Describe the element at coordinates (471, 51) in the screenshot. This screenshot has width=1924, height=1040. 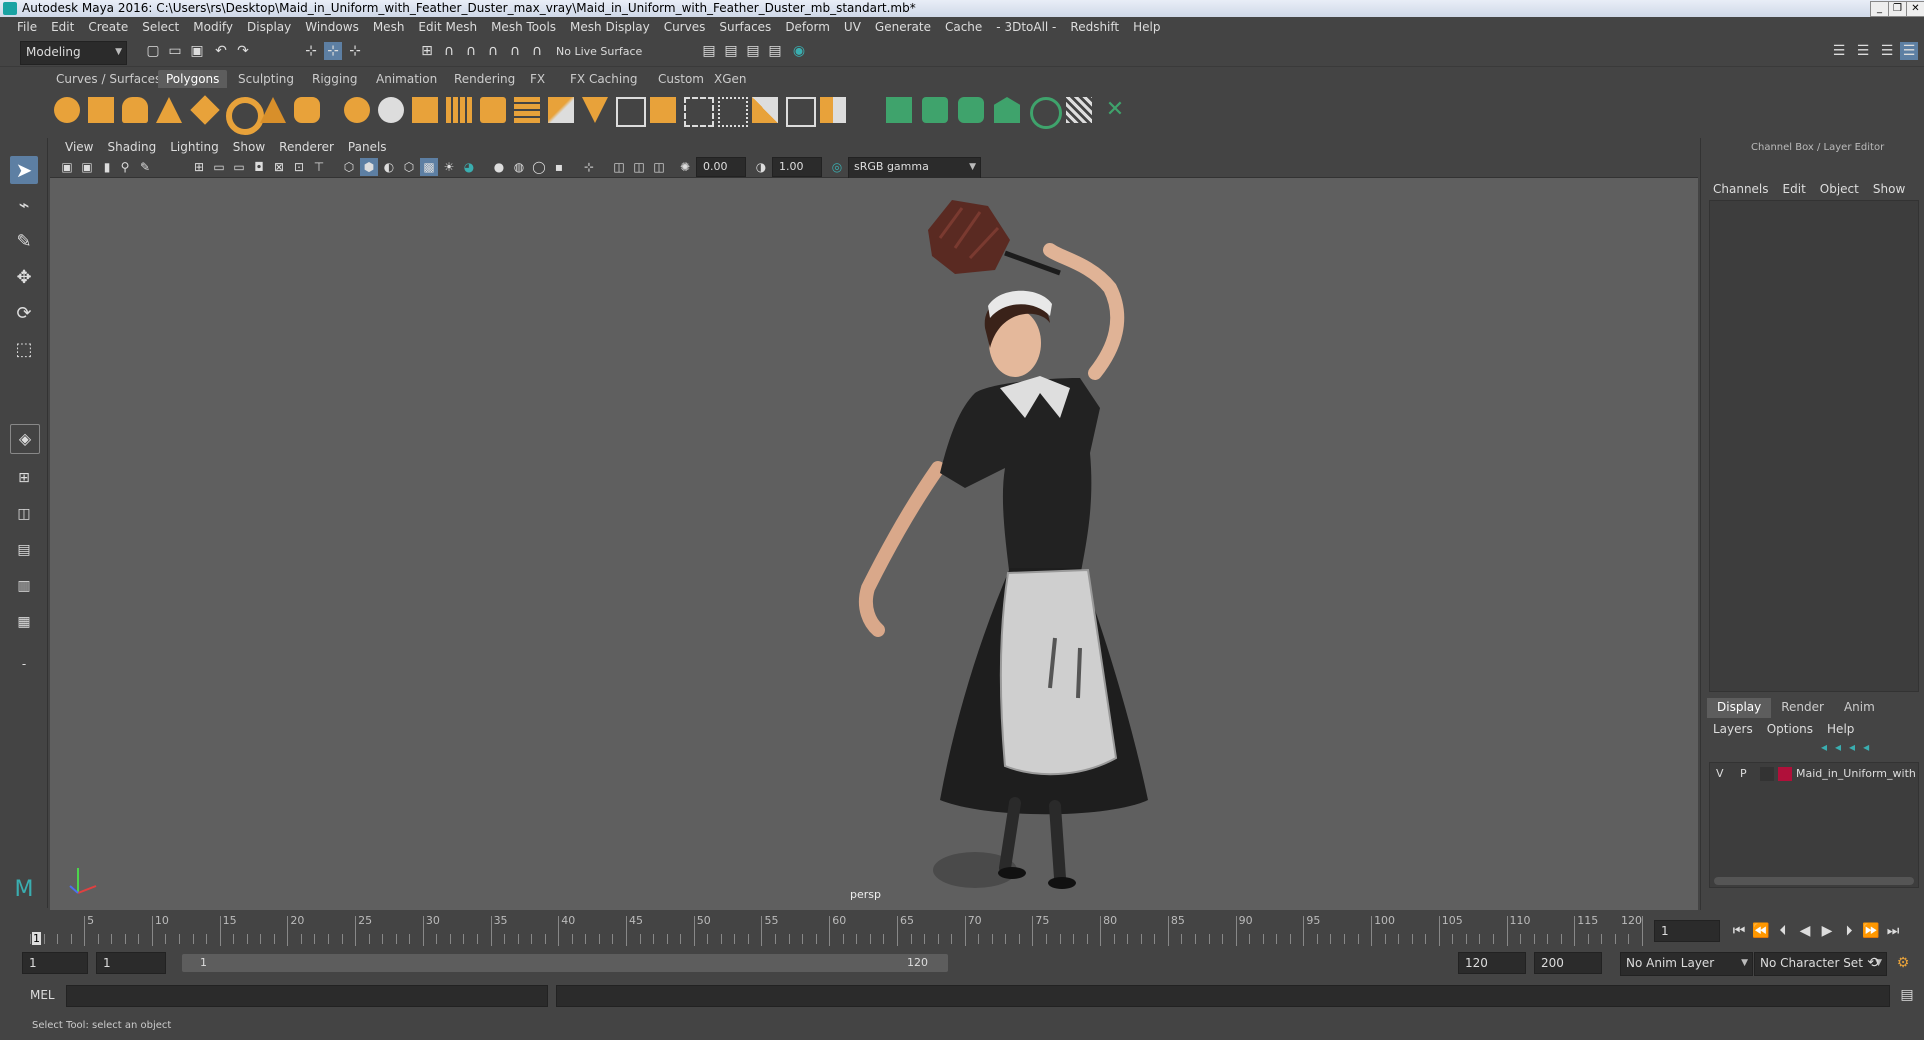
I see `snap-point-icon: ∩` at that location.